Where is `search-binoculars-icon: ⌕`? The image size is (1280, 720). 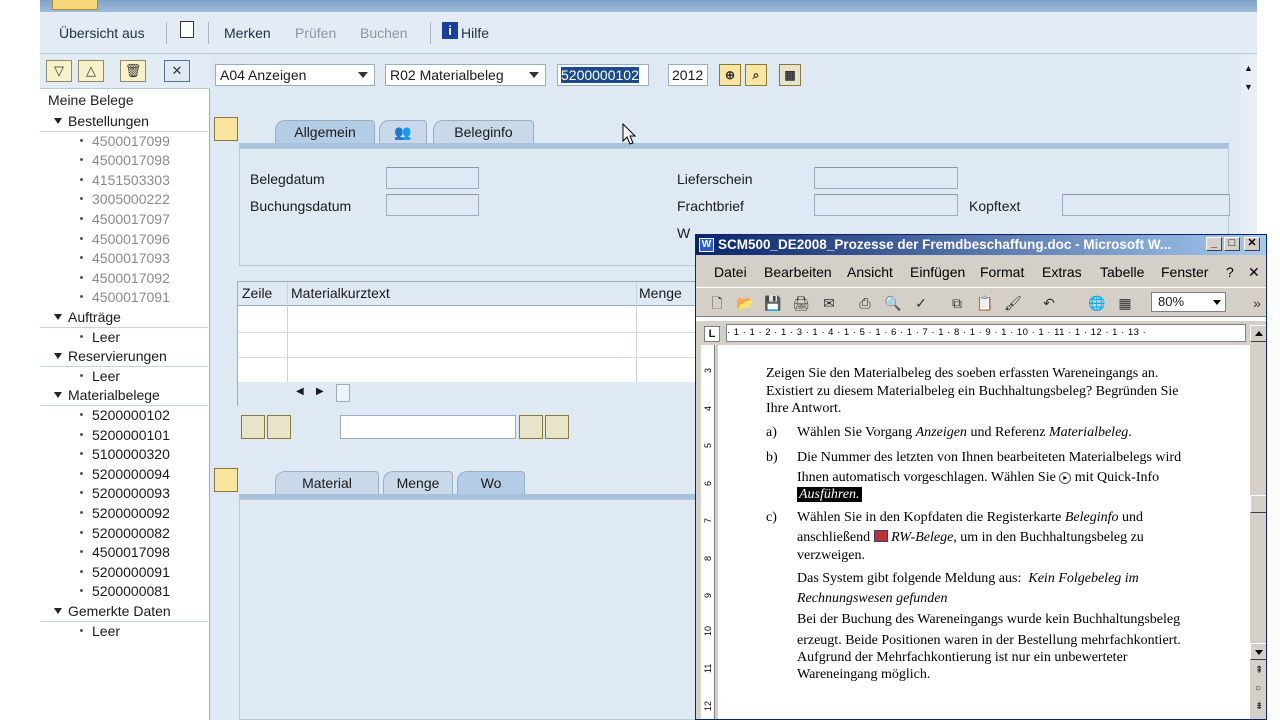
search-binoculars-icon: ⌕ is located at coordinates (756, 75).